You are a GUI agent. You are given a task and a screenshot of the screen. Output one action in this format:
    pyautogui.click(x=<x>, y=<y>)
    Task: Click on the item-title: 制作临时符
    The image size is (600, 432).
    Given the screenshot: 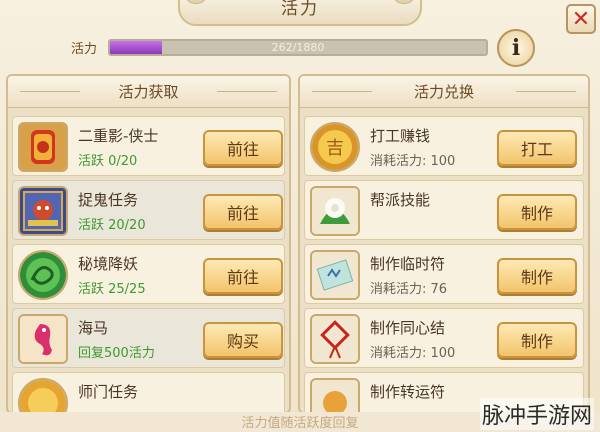 What is the action you would take?
    pyautogui.click(x=408, y=264)
    